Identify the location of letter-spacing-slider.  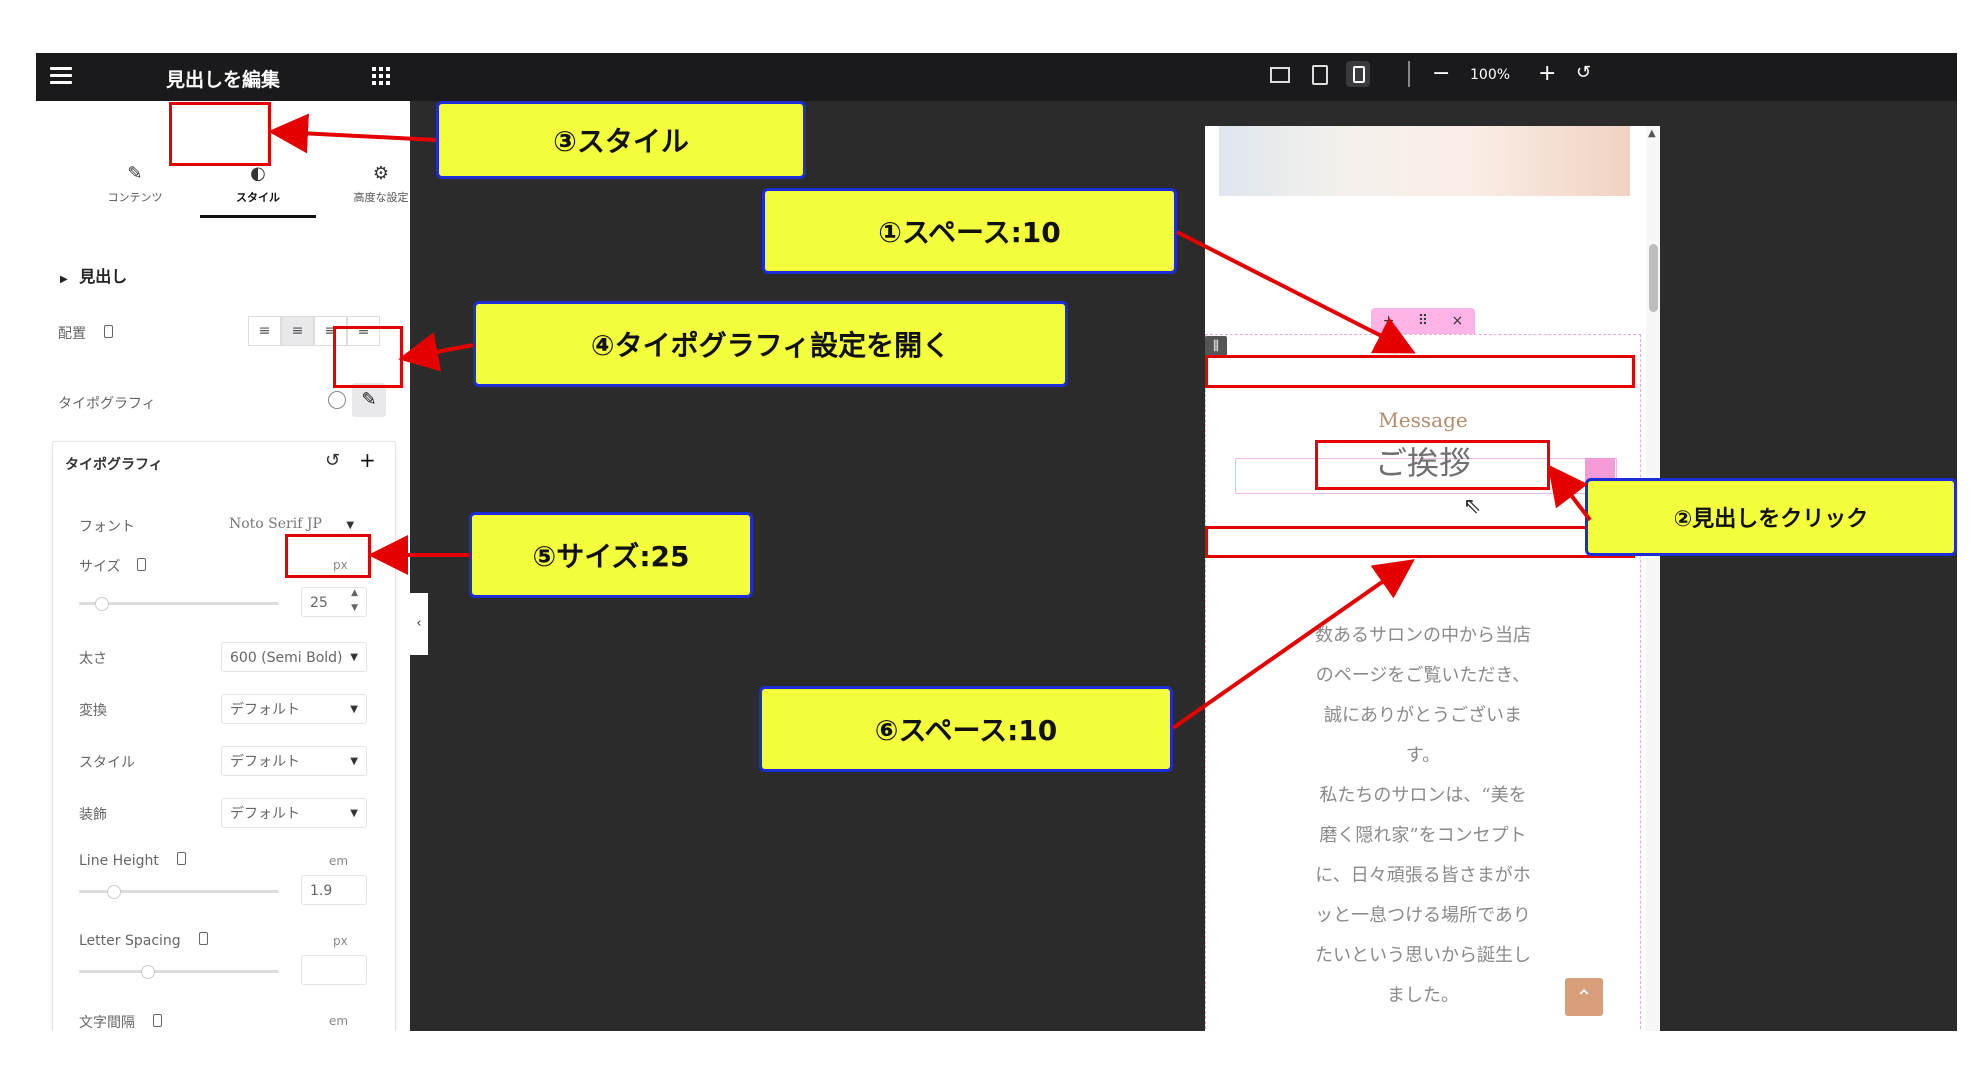
(179, 972).